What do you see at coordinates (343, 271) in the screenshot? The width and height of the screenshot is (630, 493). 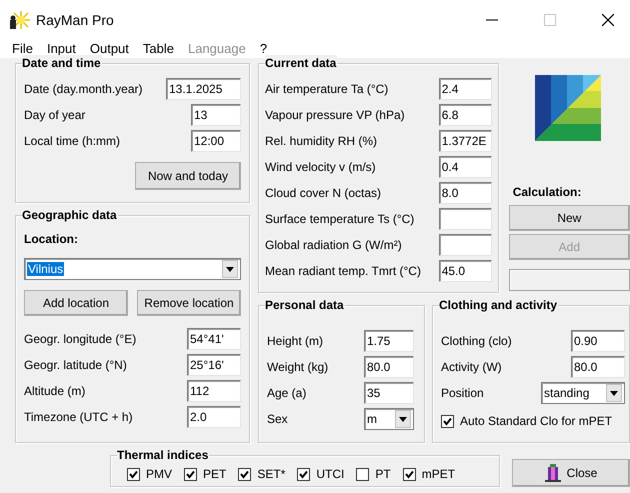 I see `field-label: Mean radiant temp. Tmrt (°C)` at bounding box center [343, 271].